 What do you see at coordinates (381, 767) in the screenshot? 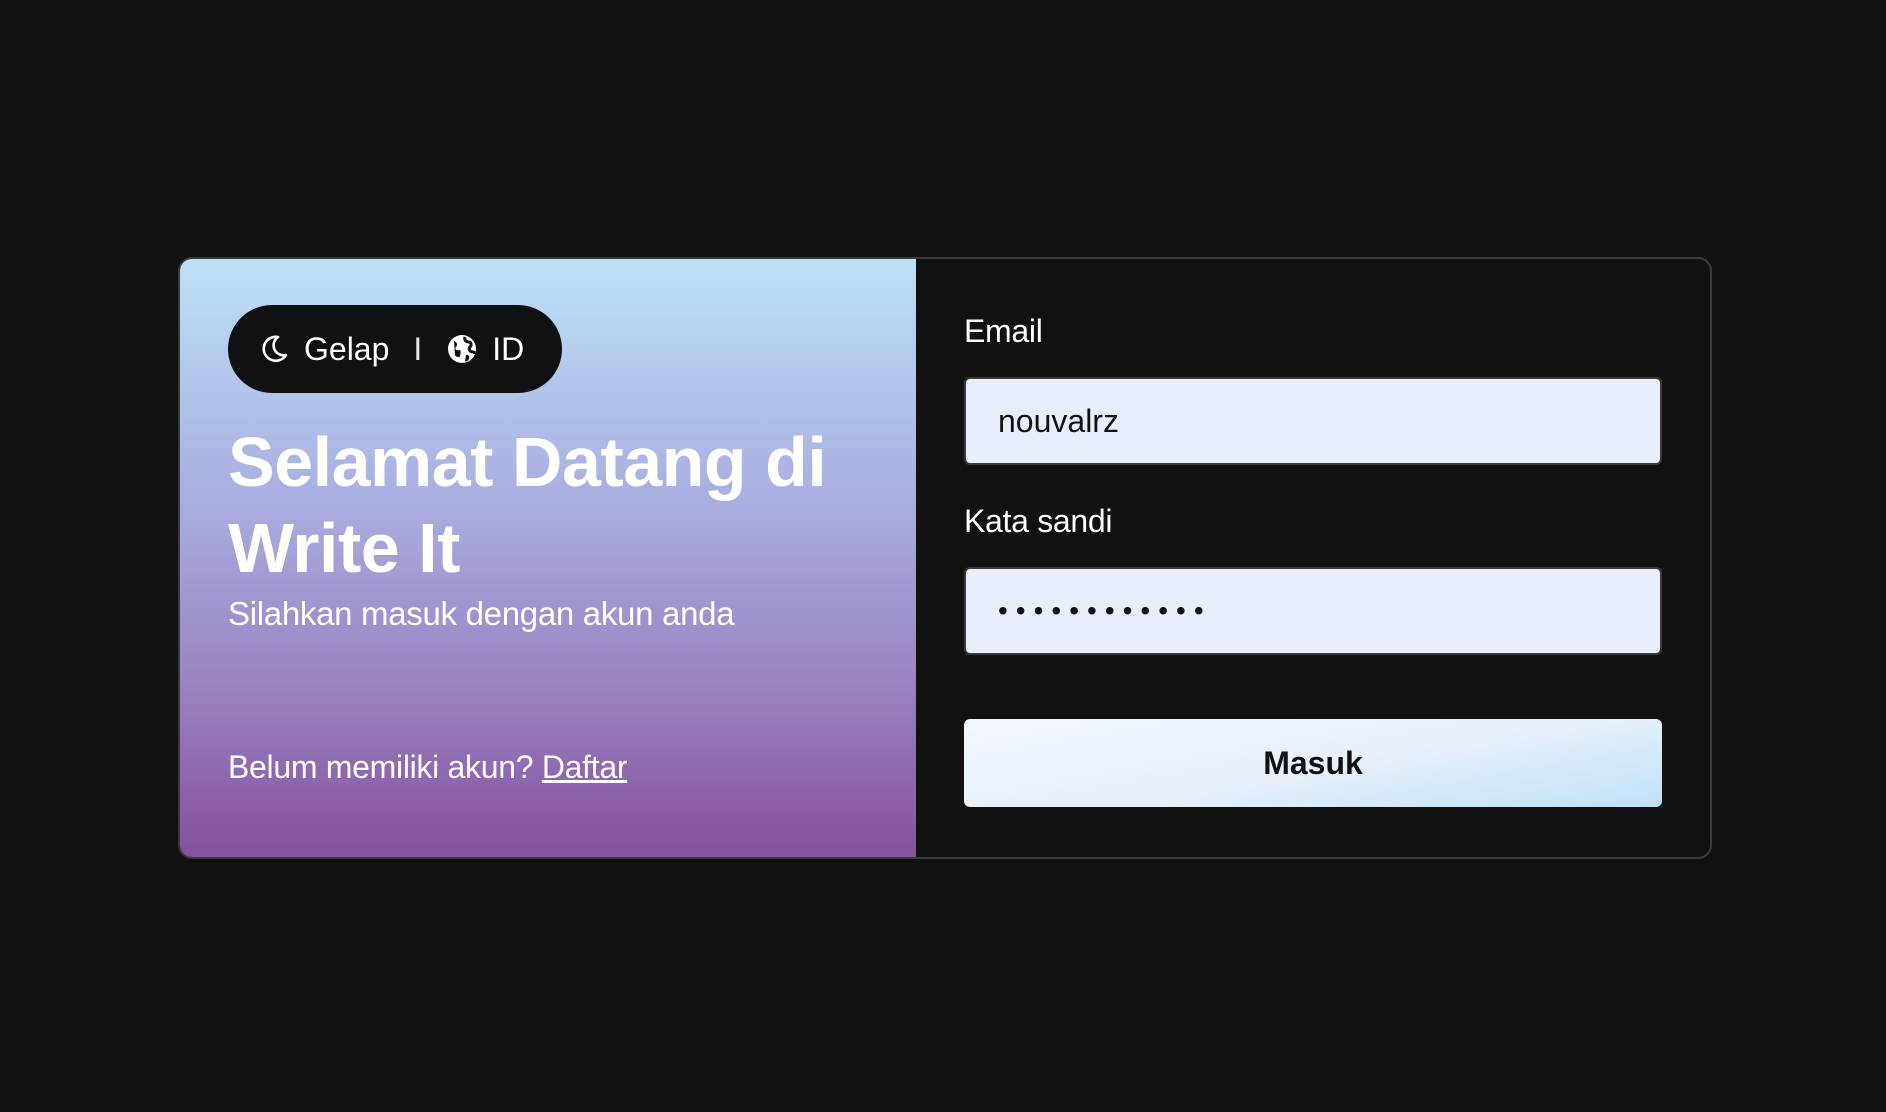
I see `register-prompt: Belum memiliki akun?` at bounding box center [381, 767].